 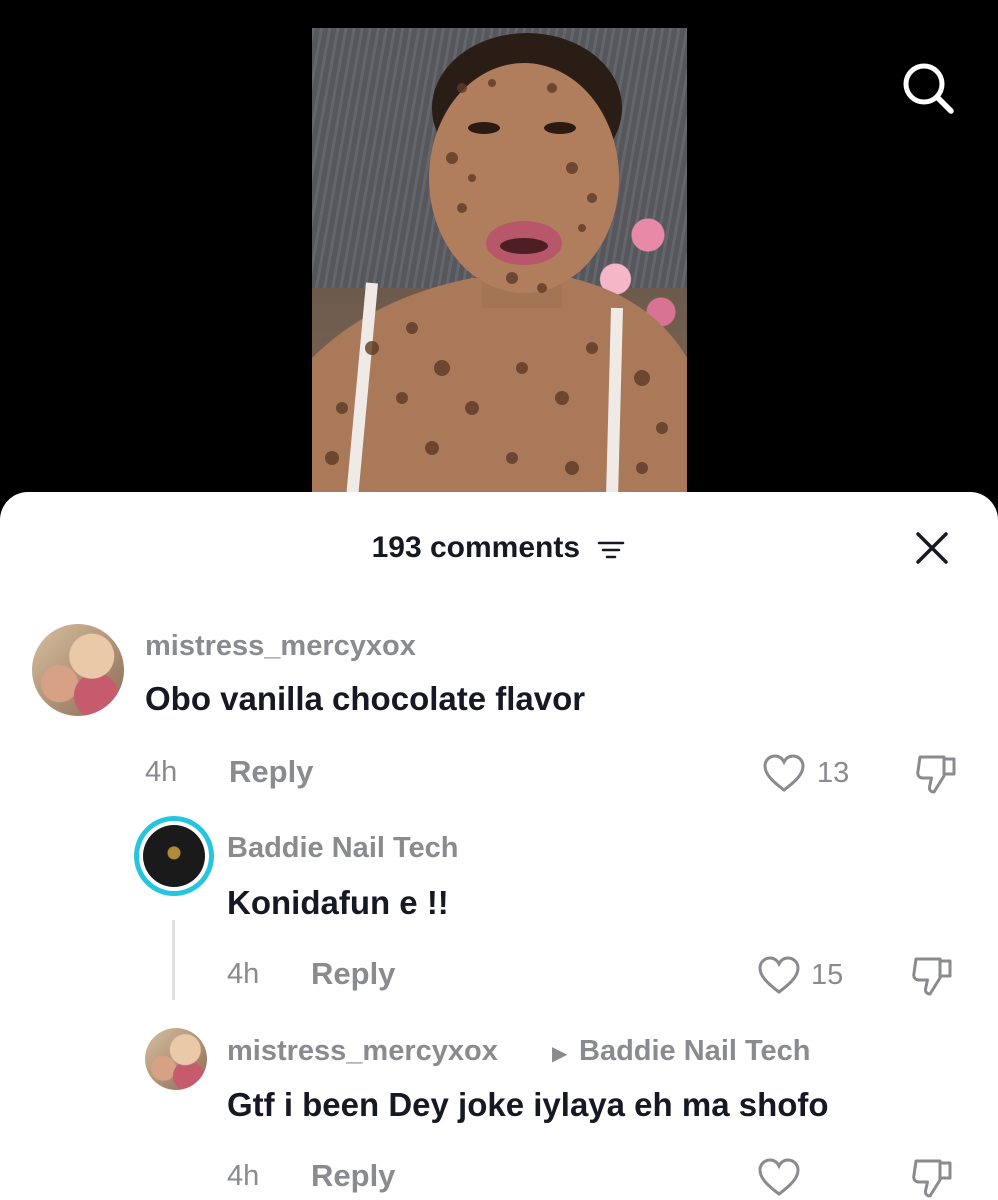 What do you see at coordinates (343, 848) in the screenshot?
I see `comment-username: Baddie Nail Tech` at bounding box center [343, 848].